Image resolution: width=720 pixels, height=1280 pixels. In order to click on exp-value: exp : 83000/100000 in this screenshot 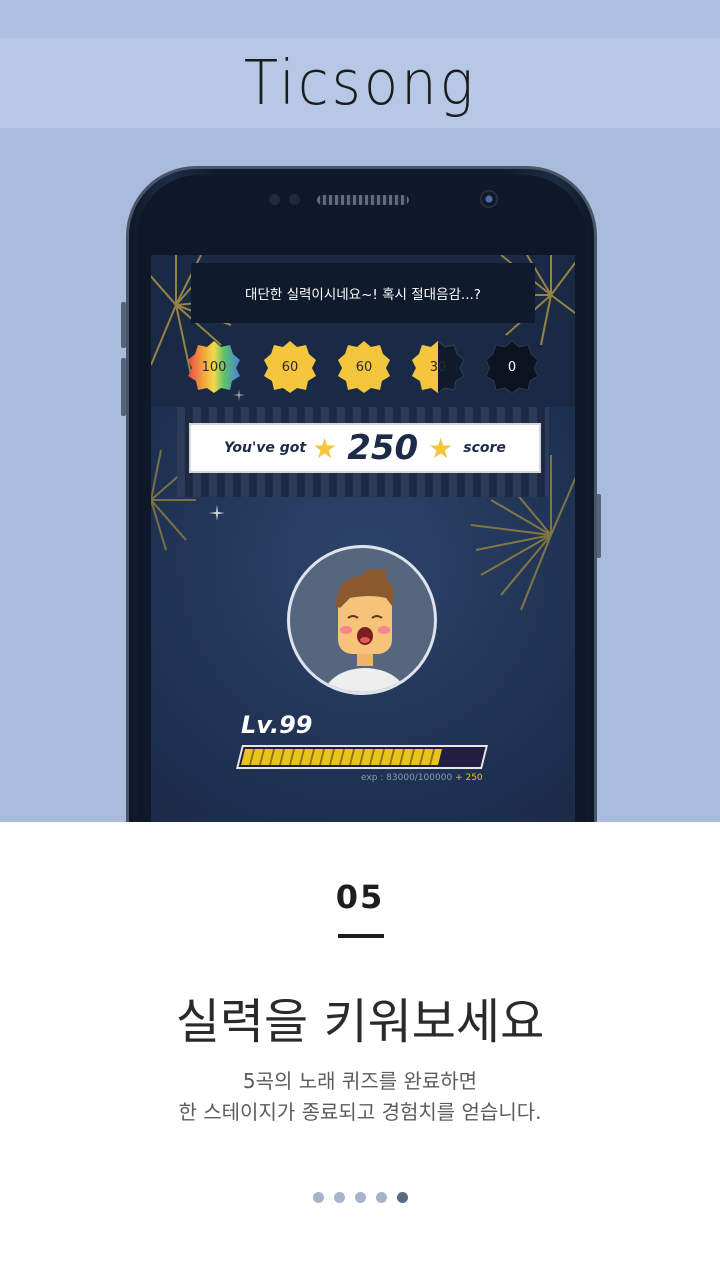, I will do `click(407, 778)`.